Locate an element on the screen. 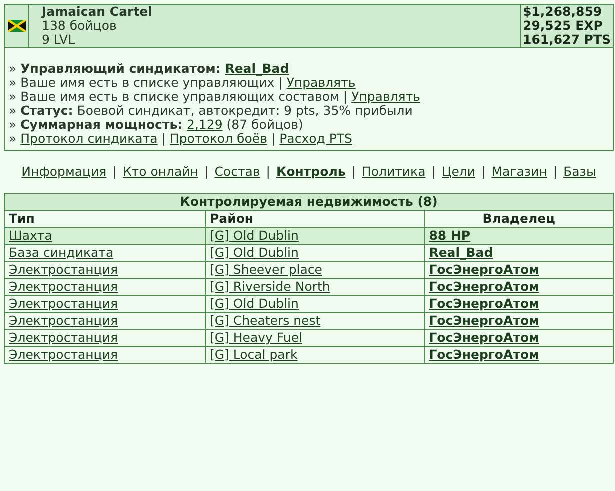  info-line: » Статус: Боевой синдикат, автокредит: 9 pts, 35% прибыли is located at coordinates (211, 111).